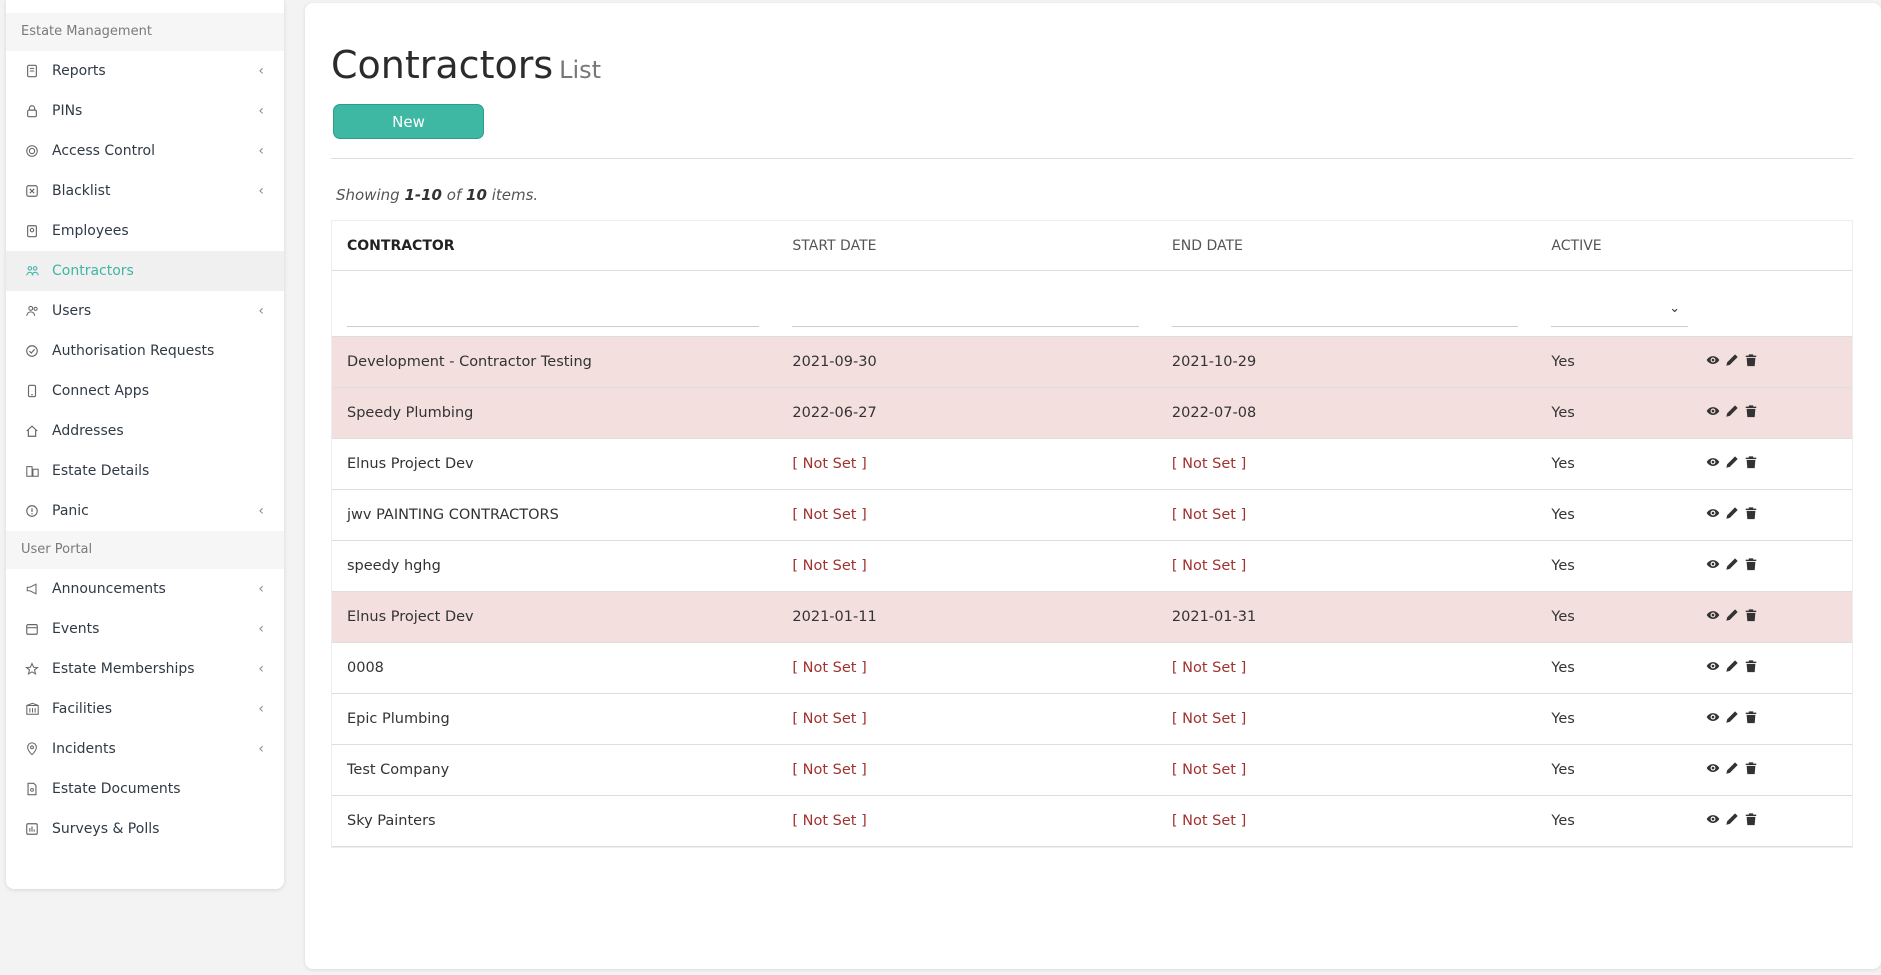 The image size is (1881, 975). Describe the element at coordinates (145, 550) in the screenshot. I see `section-heading-user-portal: User Portal` at that location.